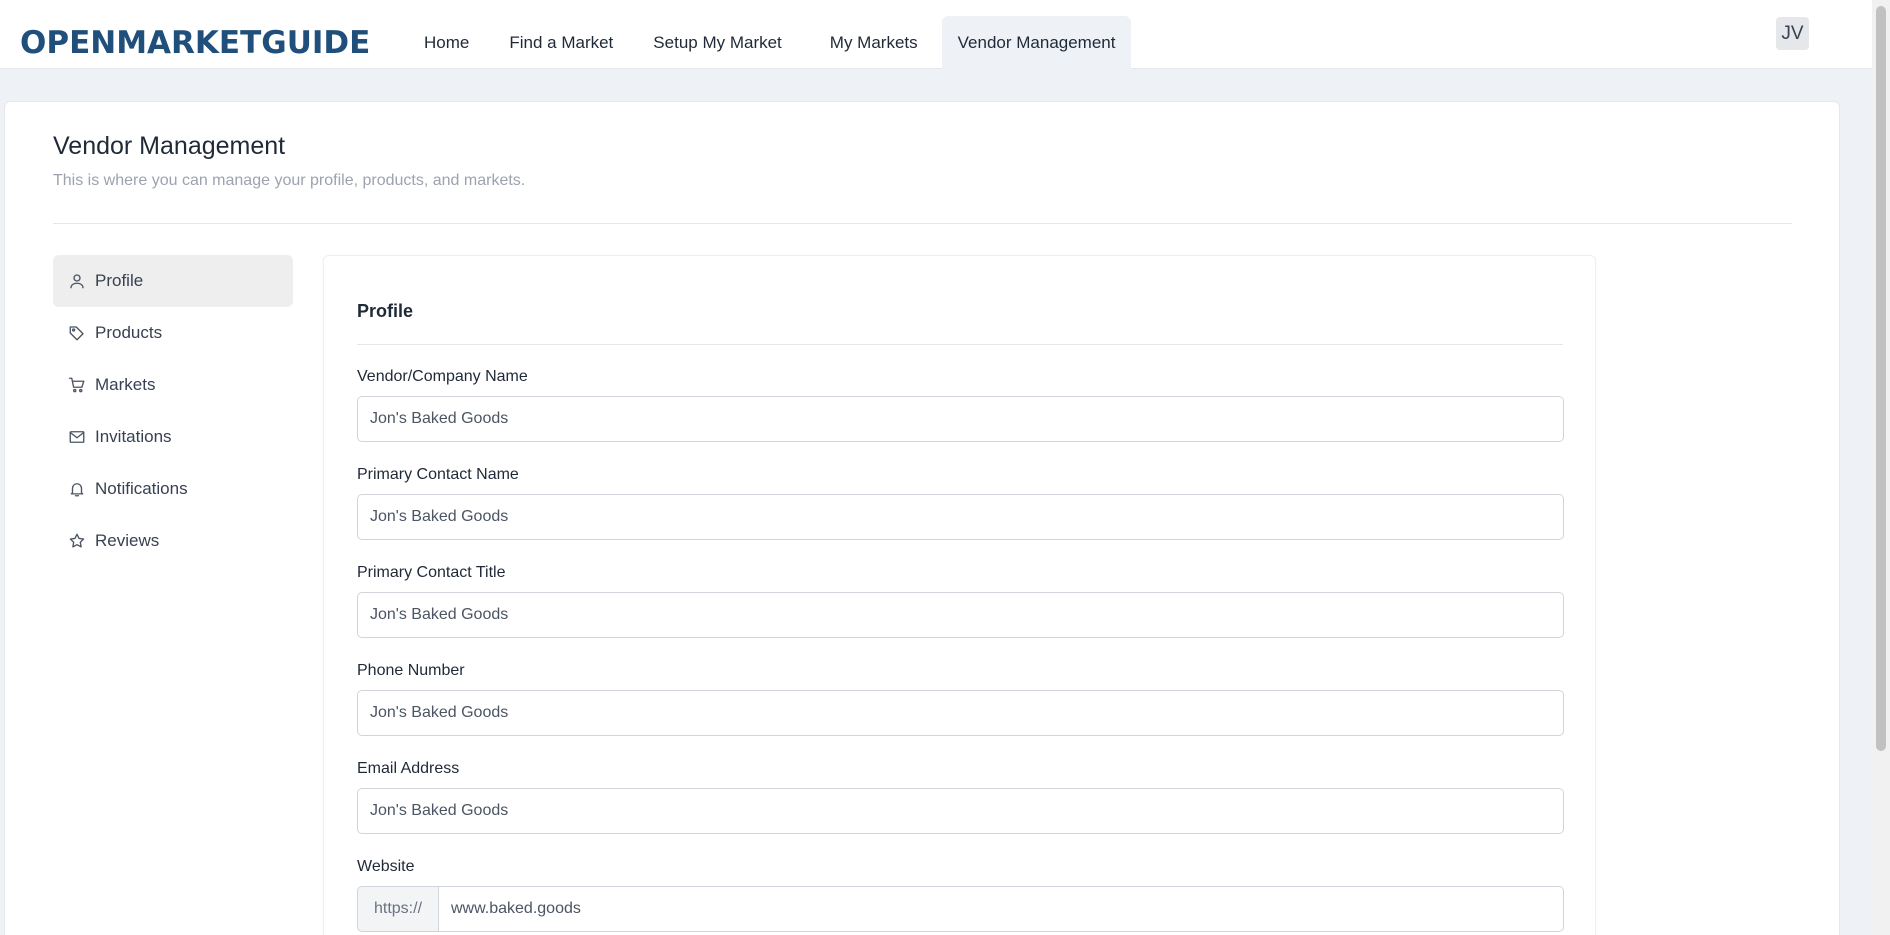  Describe the element at coordinates (77, 281) in the screenshot. I see `user-icon` at that location.